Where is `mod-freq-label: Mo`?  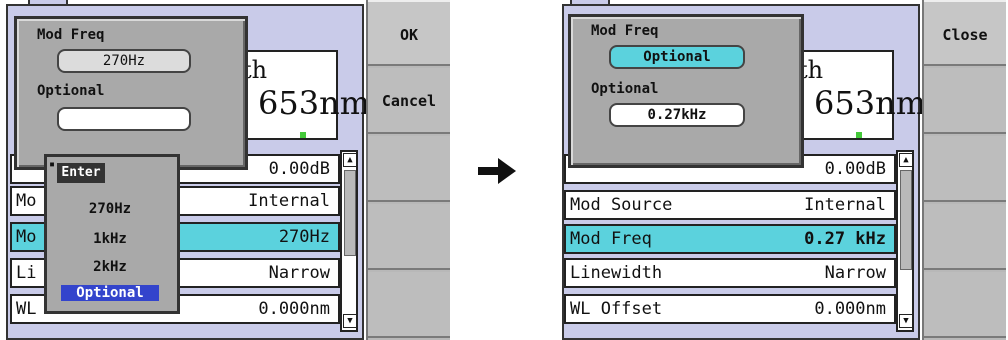
mod-freq-label: Mo is located at coordinates (26, 237).